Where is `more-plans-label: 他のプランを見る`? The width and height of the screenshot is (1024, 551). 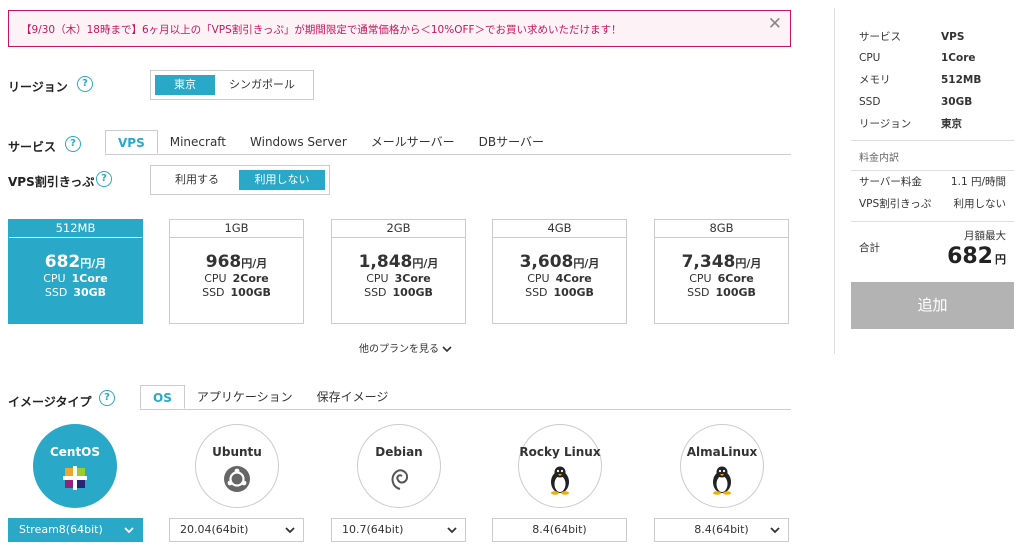
more-plans-label: 他のプランを見る is located at coordinates (399, 349).